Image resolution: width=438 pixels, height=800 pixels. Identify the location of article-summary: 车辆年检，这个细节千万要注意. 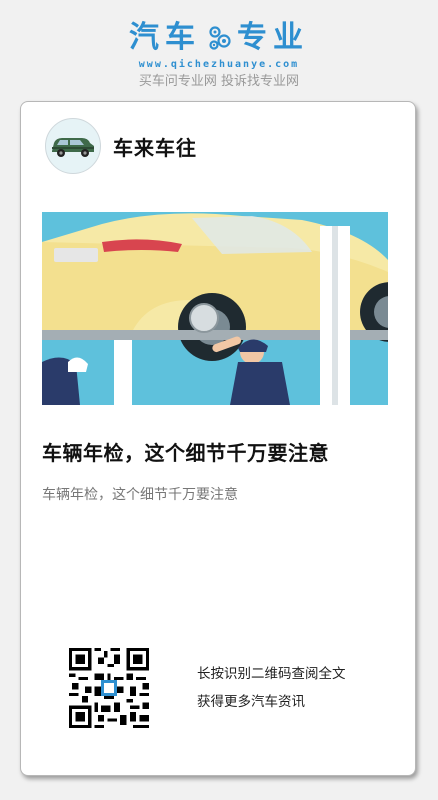
(140, 495).